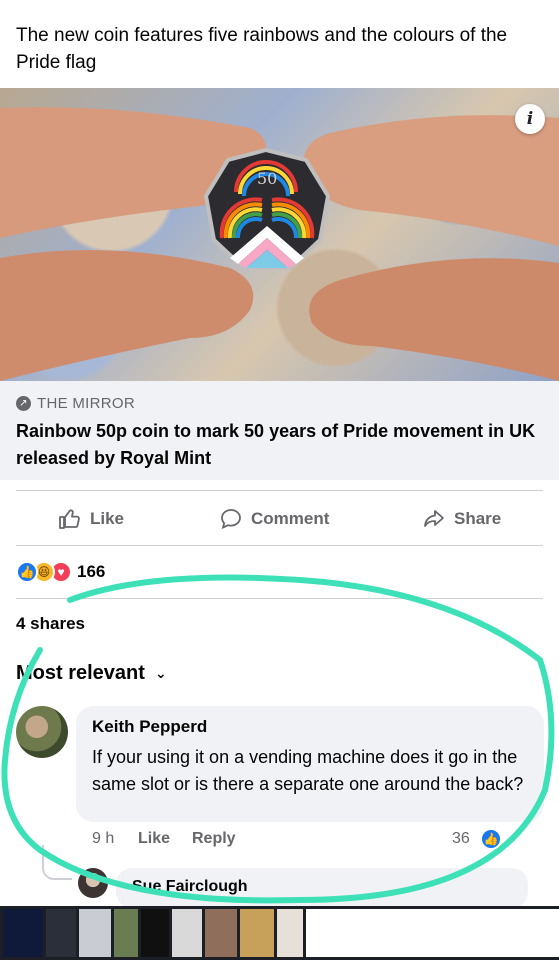 The image size is (559, 960). What do you see at coordinates (50, 624) in the screenshot?
I see `shares-count: 4 shares` at bounding box center [50, 624].